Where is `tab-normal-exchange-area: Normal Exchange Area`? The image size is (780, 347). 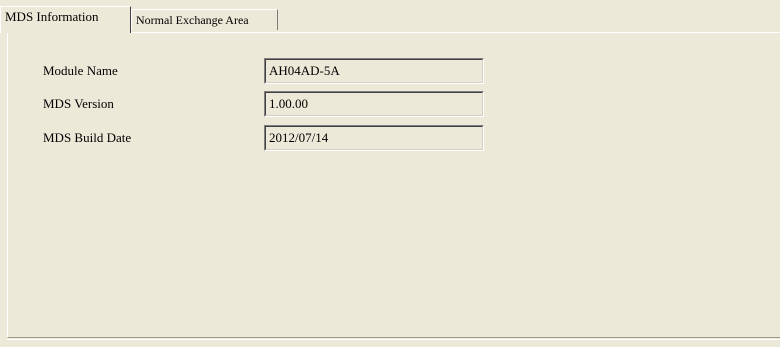
tab-normal-exchange-area: Normal Exchange Area is located at coordinates (204, 19).